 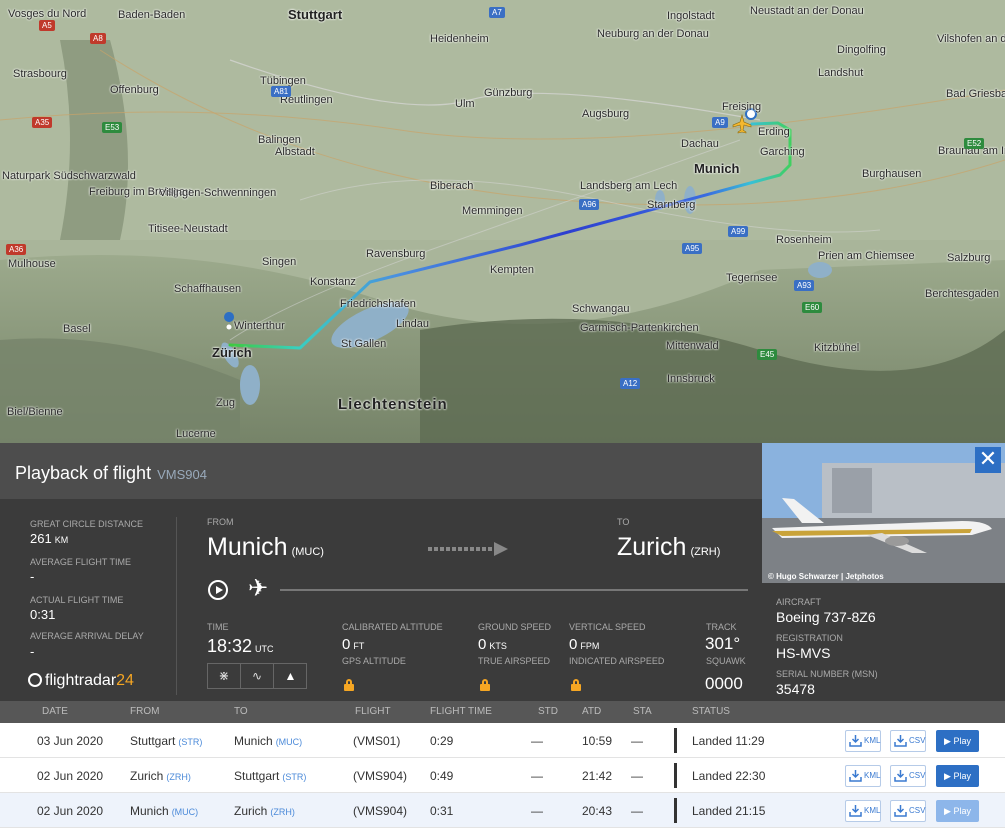 I want to click on true-airspeed-label: TRUE AIRSPEED, so click(x=514, y=661).